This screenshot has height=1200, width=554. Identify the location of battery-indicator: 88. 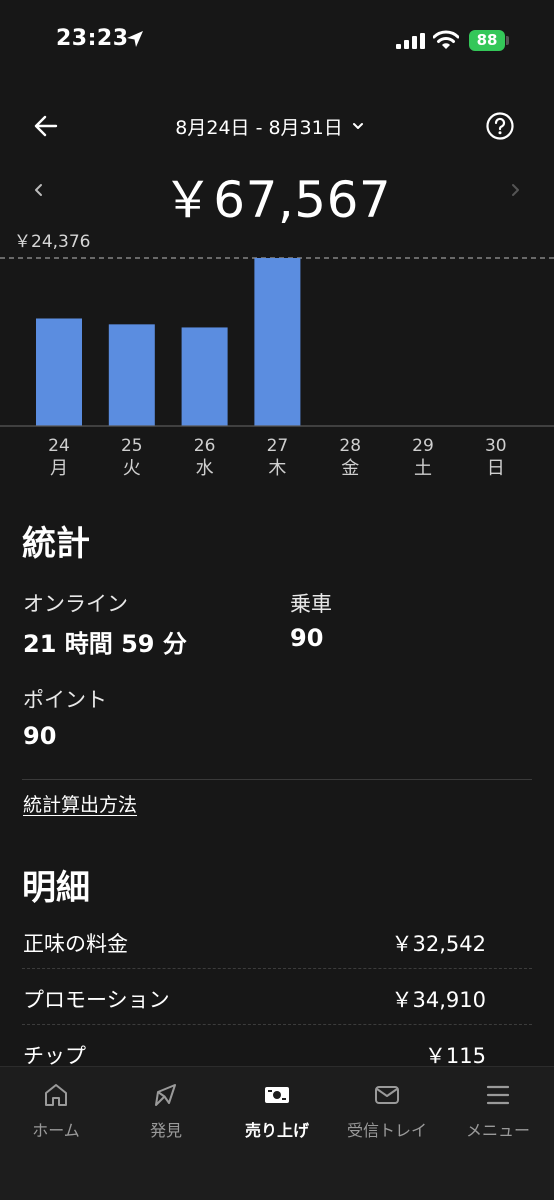
(487, 40).